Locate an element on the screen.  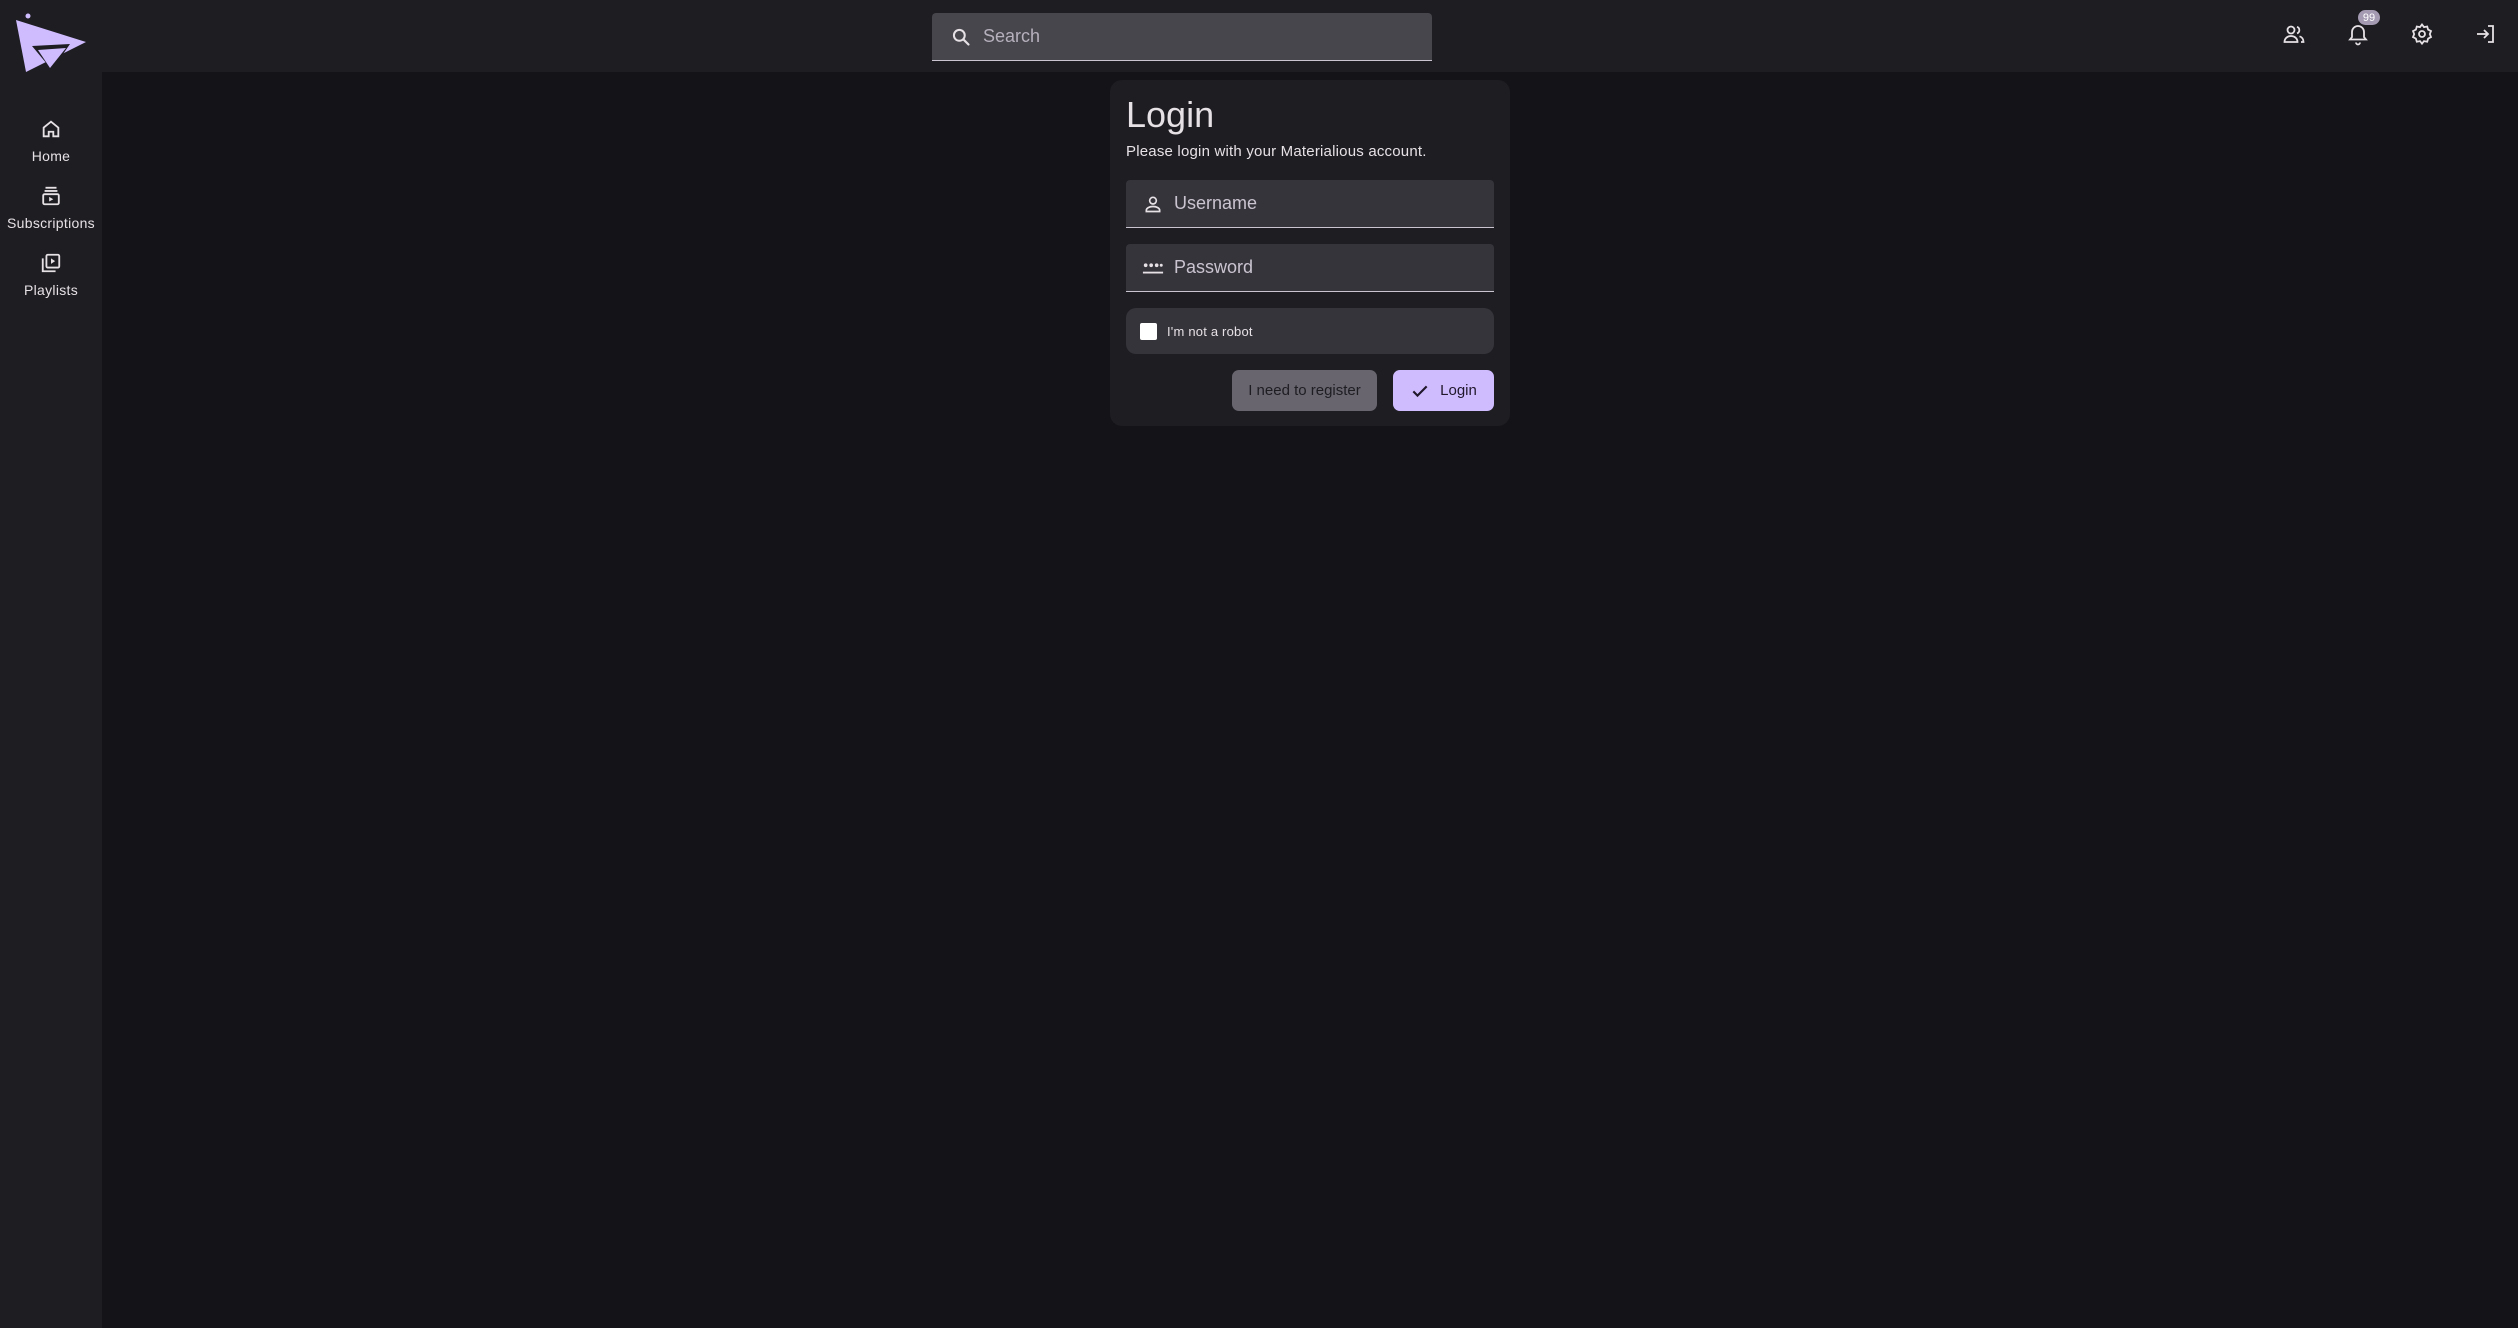
username-input is located at coordinates (1329, 203).